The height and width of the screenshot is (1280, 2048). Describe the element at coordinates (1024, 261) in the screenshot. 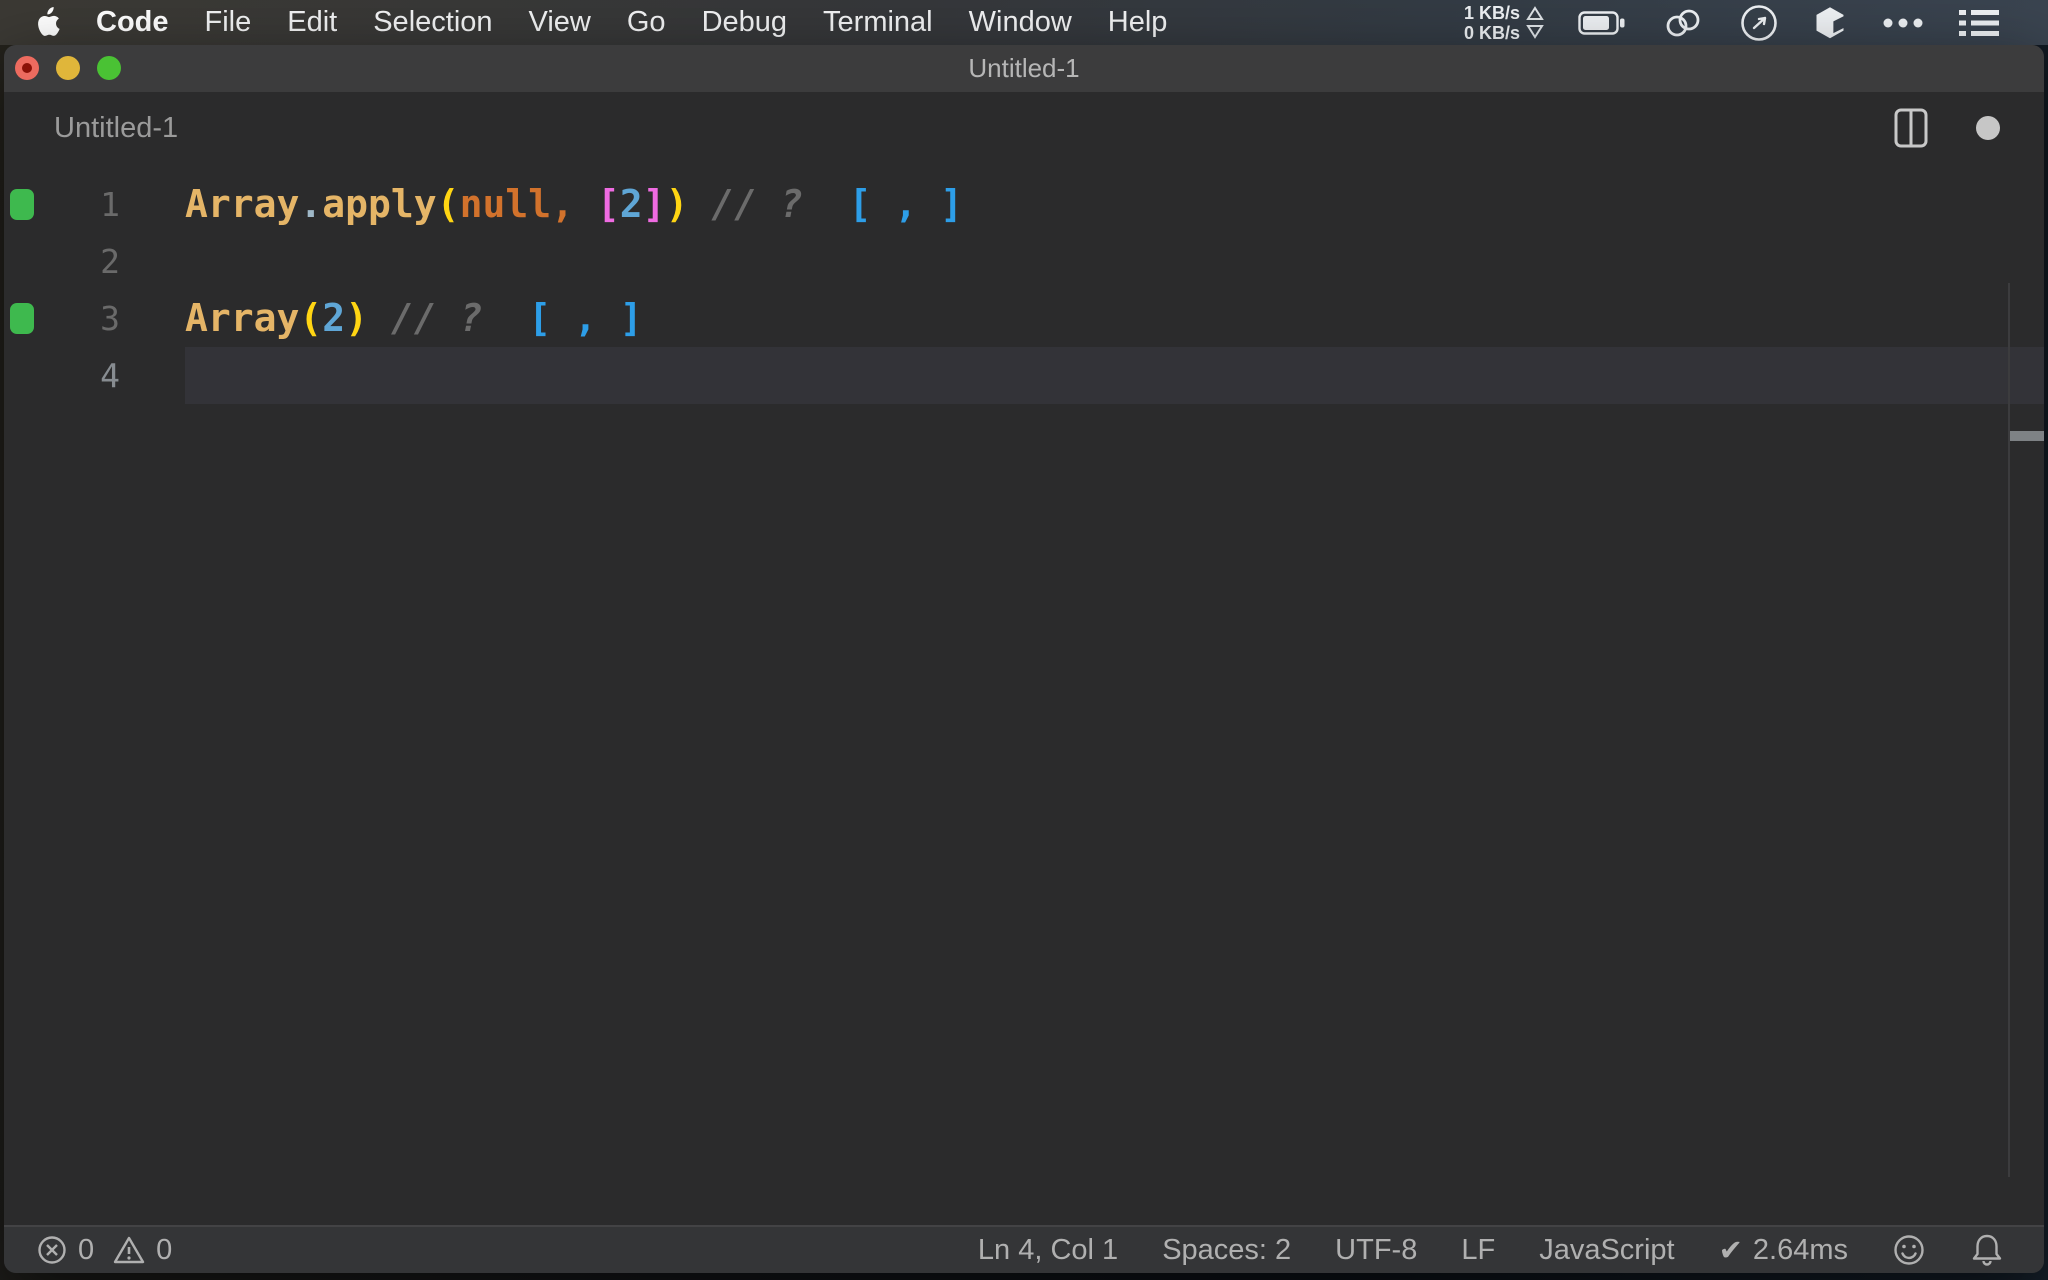

I see `editor-line-2: 2` at that location.